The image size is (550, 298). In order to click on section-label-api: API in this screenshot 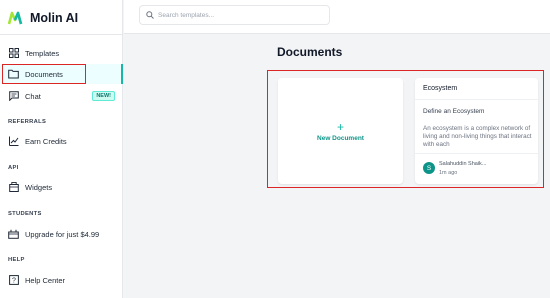, I will do `click(13, 168)`.